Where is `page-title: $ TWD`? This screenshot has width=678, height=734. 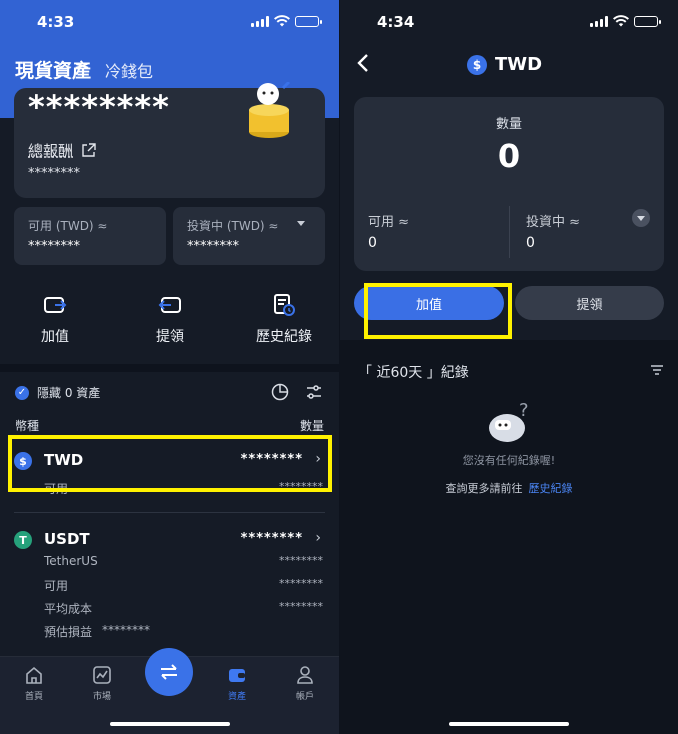
page-title: $ TWD is located at coordinates (504, 64).